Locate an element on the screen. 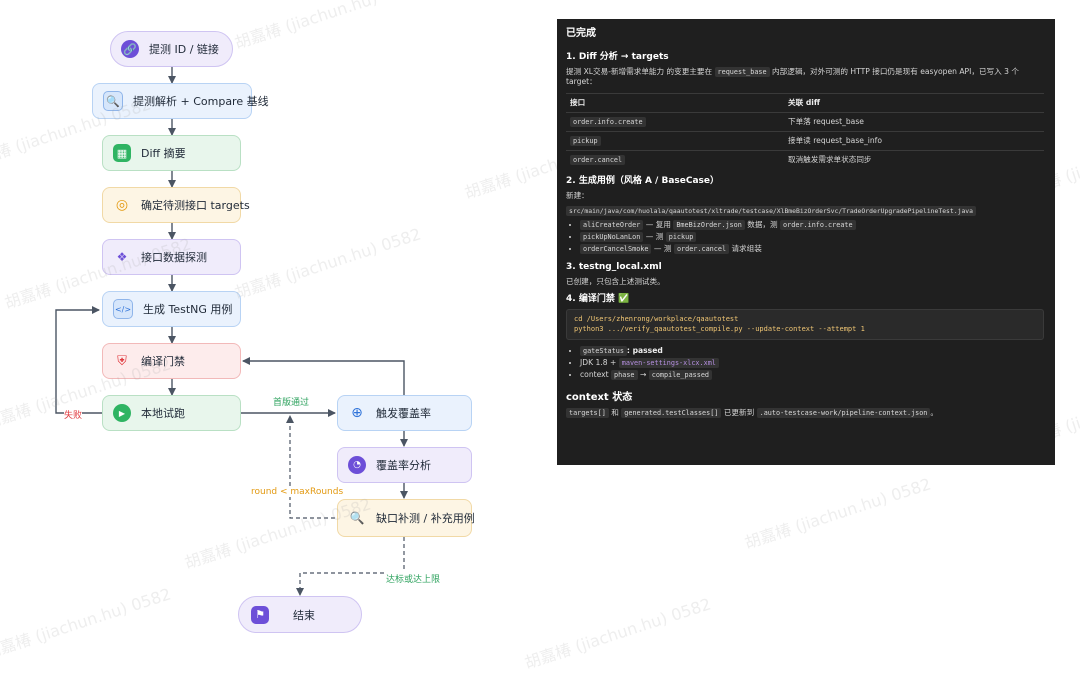 This screenshot has width=1080, height=674. section-heading-context: context 状态 is located at coordinates (599, 397).